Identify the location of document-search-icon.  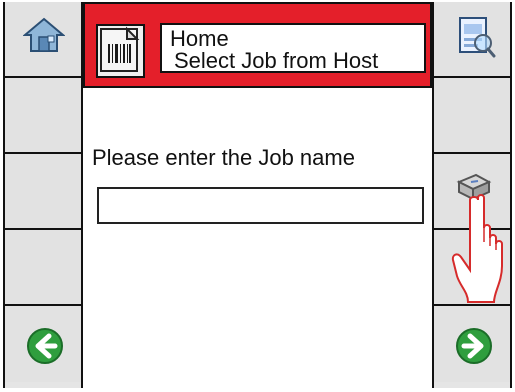
(475, 37).